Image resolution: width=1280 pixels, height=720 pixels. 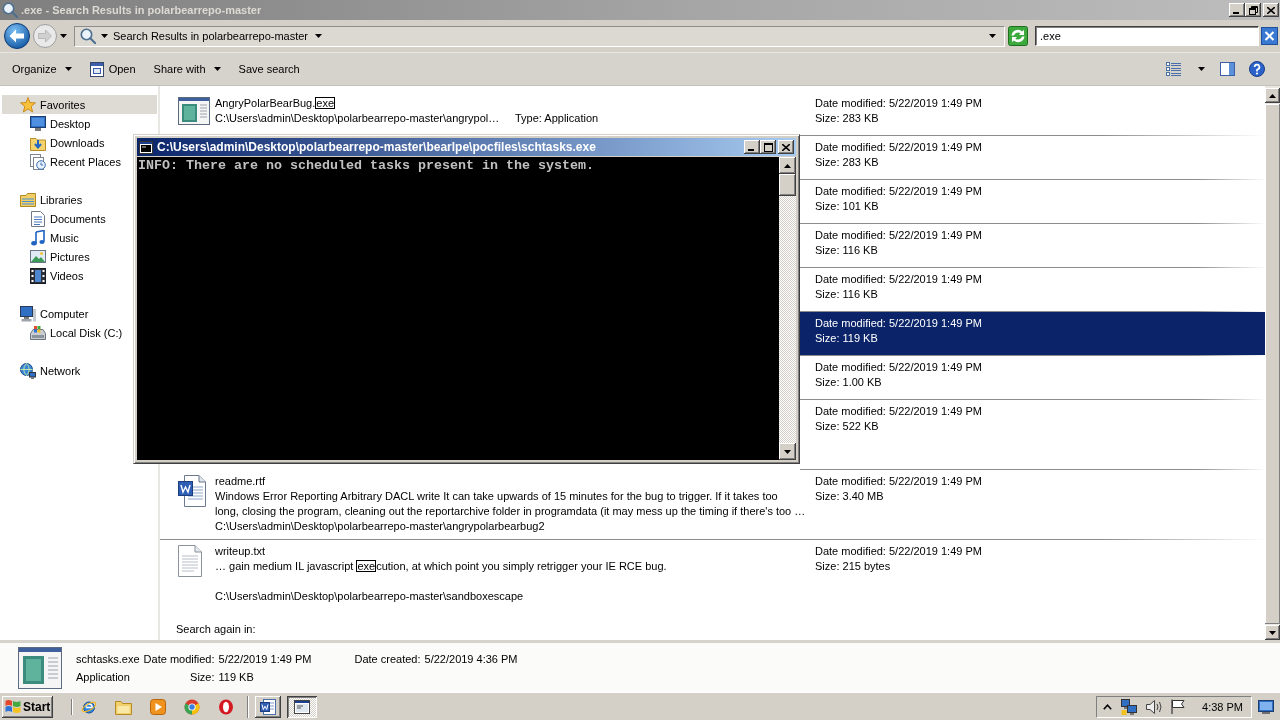 What do you see at coordinates (787, 185) in the screenshot?
I see `scroll-thumb` at bounding box center [787, 185].